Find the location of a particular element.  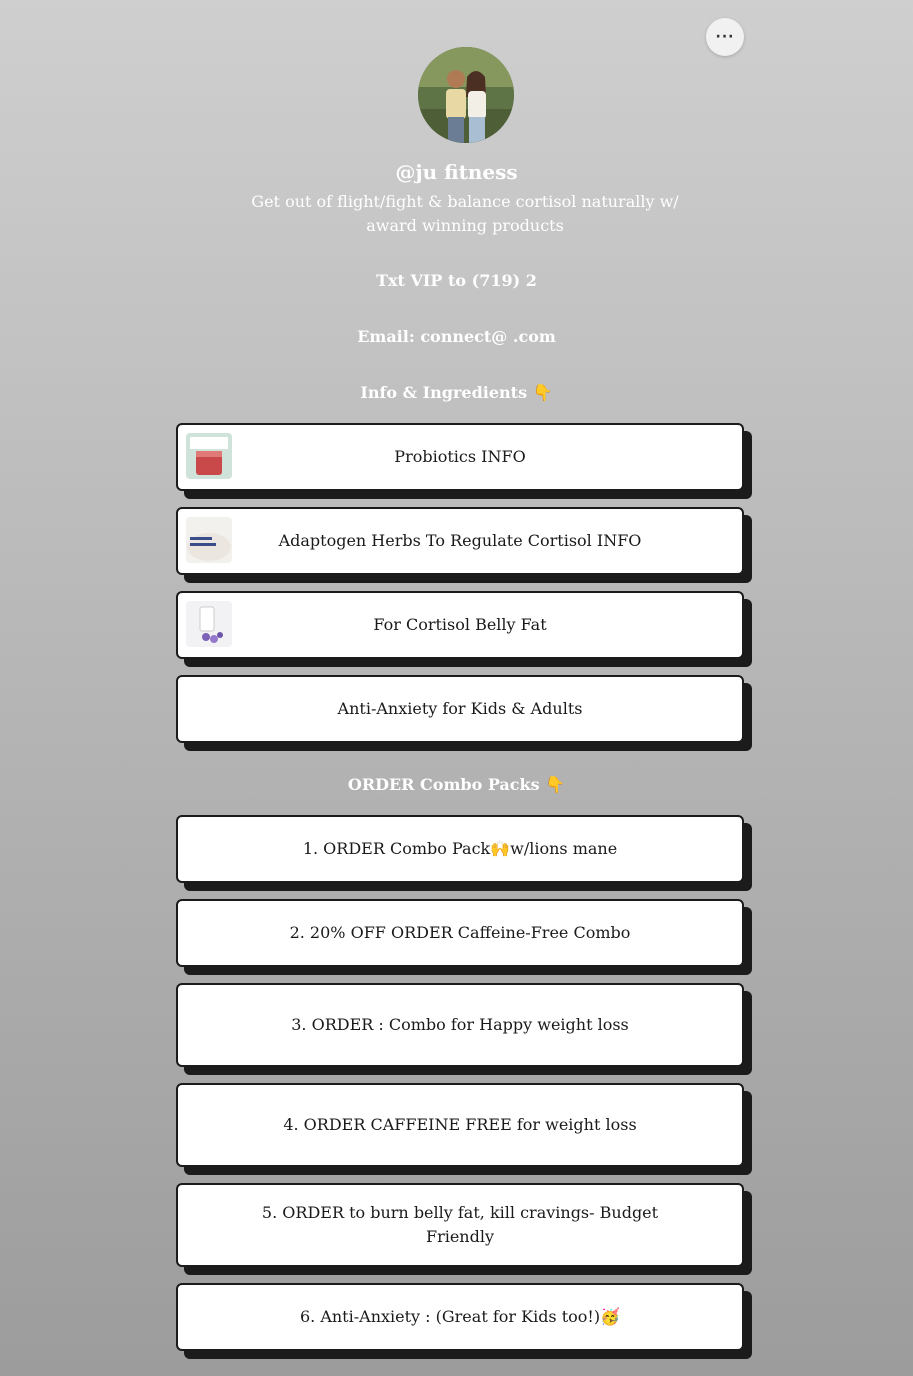

link-order-caffeine-free-combo: 2. 20% OFF ORDER Caffeine-Free Combo is located at coordinates (460, 933).